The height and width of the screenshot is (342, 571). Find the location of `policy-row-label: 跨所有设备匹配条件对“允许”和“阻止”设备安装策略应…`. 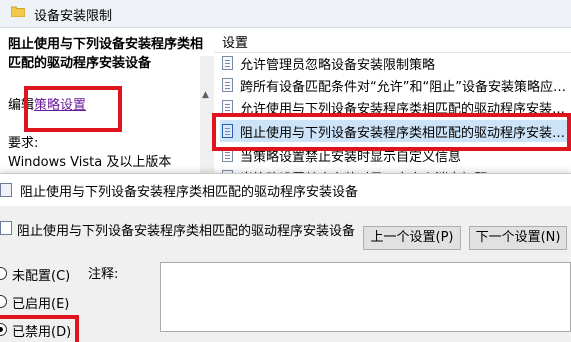

policy-row-label: 跨所有设备匹配条件对“允许”和“阻止”设备安装策略应… is located at coordinates (403, 87).